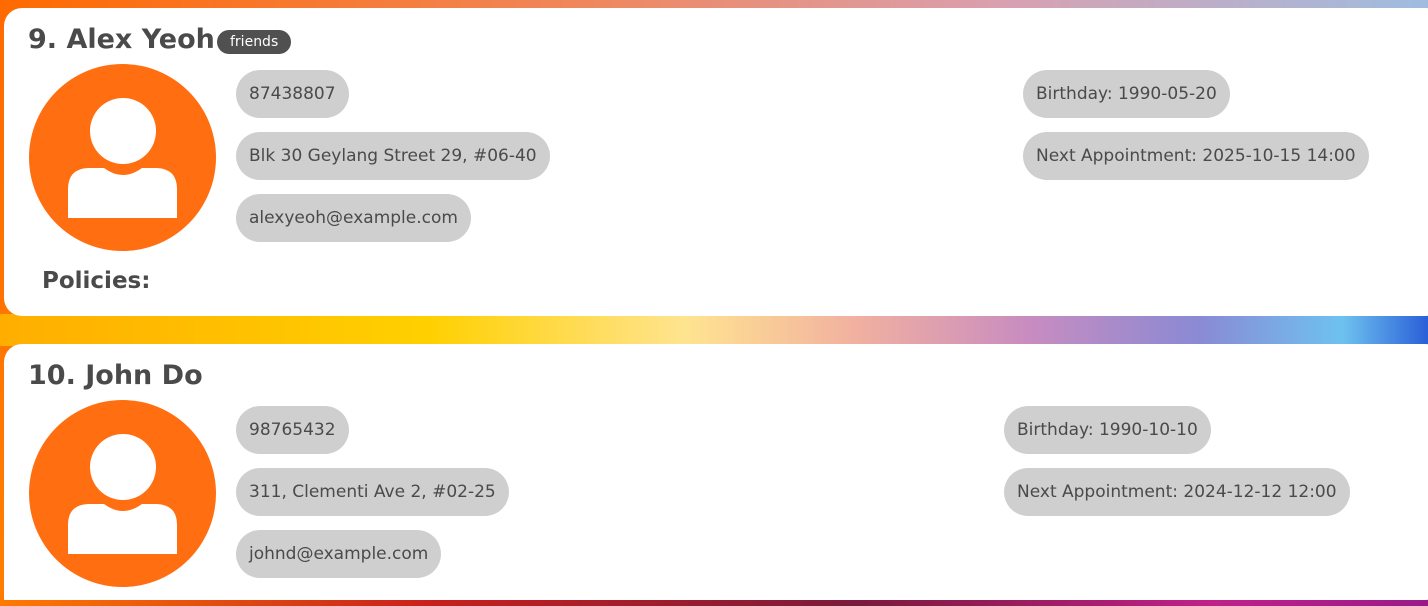 The height and width of the screenshot is (606, 1428). I want to click on appointment-field: Next Appointment: 2024-12-12 12:00, so click(1177, 492).